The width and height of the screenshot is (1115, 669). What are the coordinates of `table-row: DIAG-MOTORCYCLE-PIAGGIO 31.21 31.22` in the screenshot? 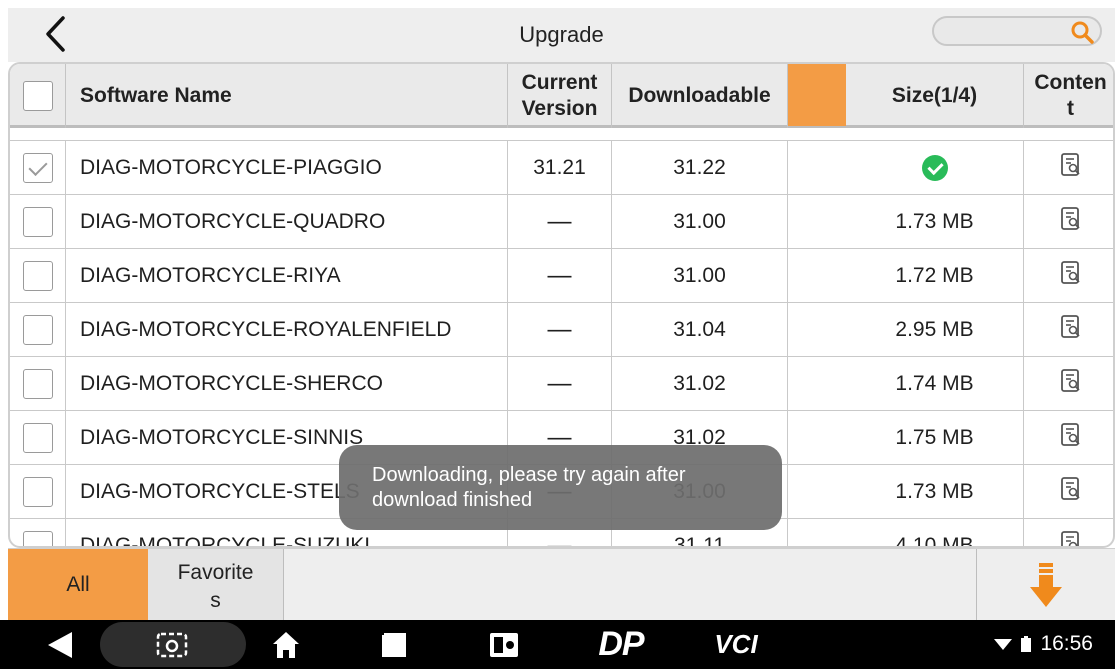 It's located at (561, 168).